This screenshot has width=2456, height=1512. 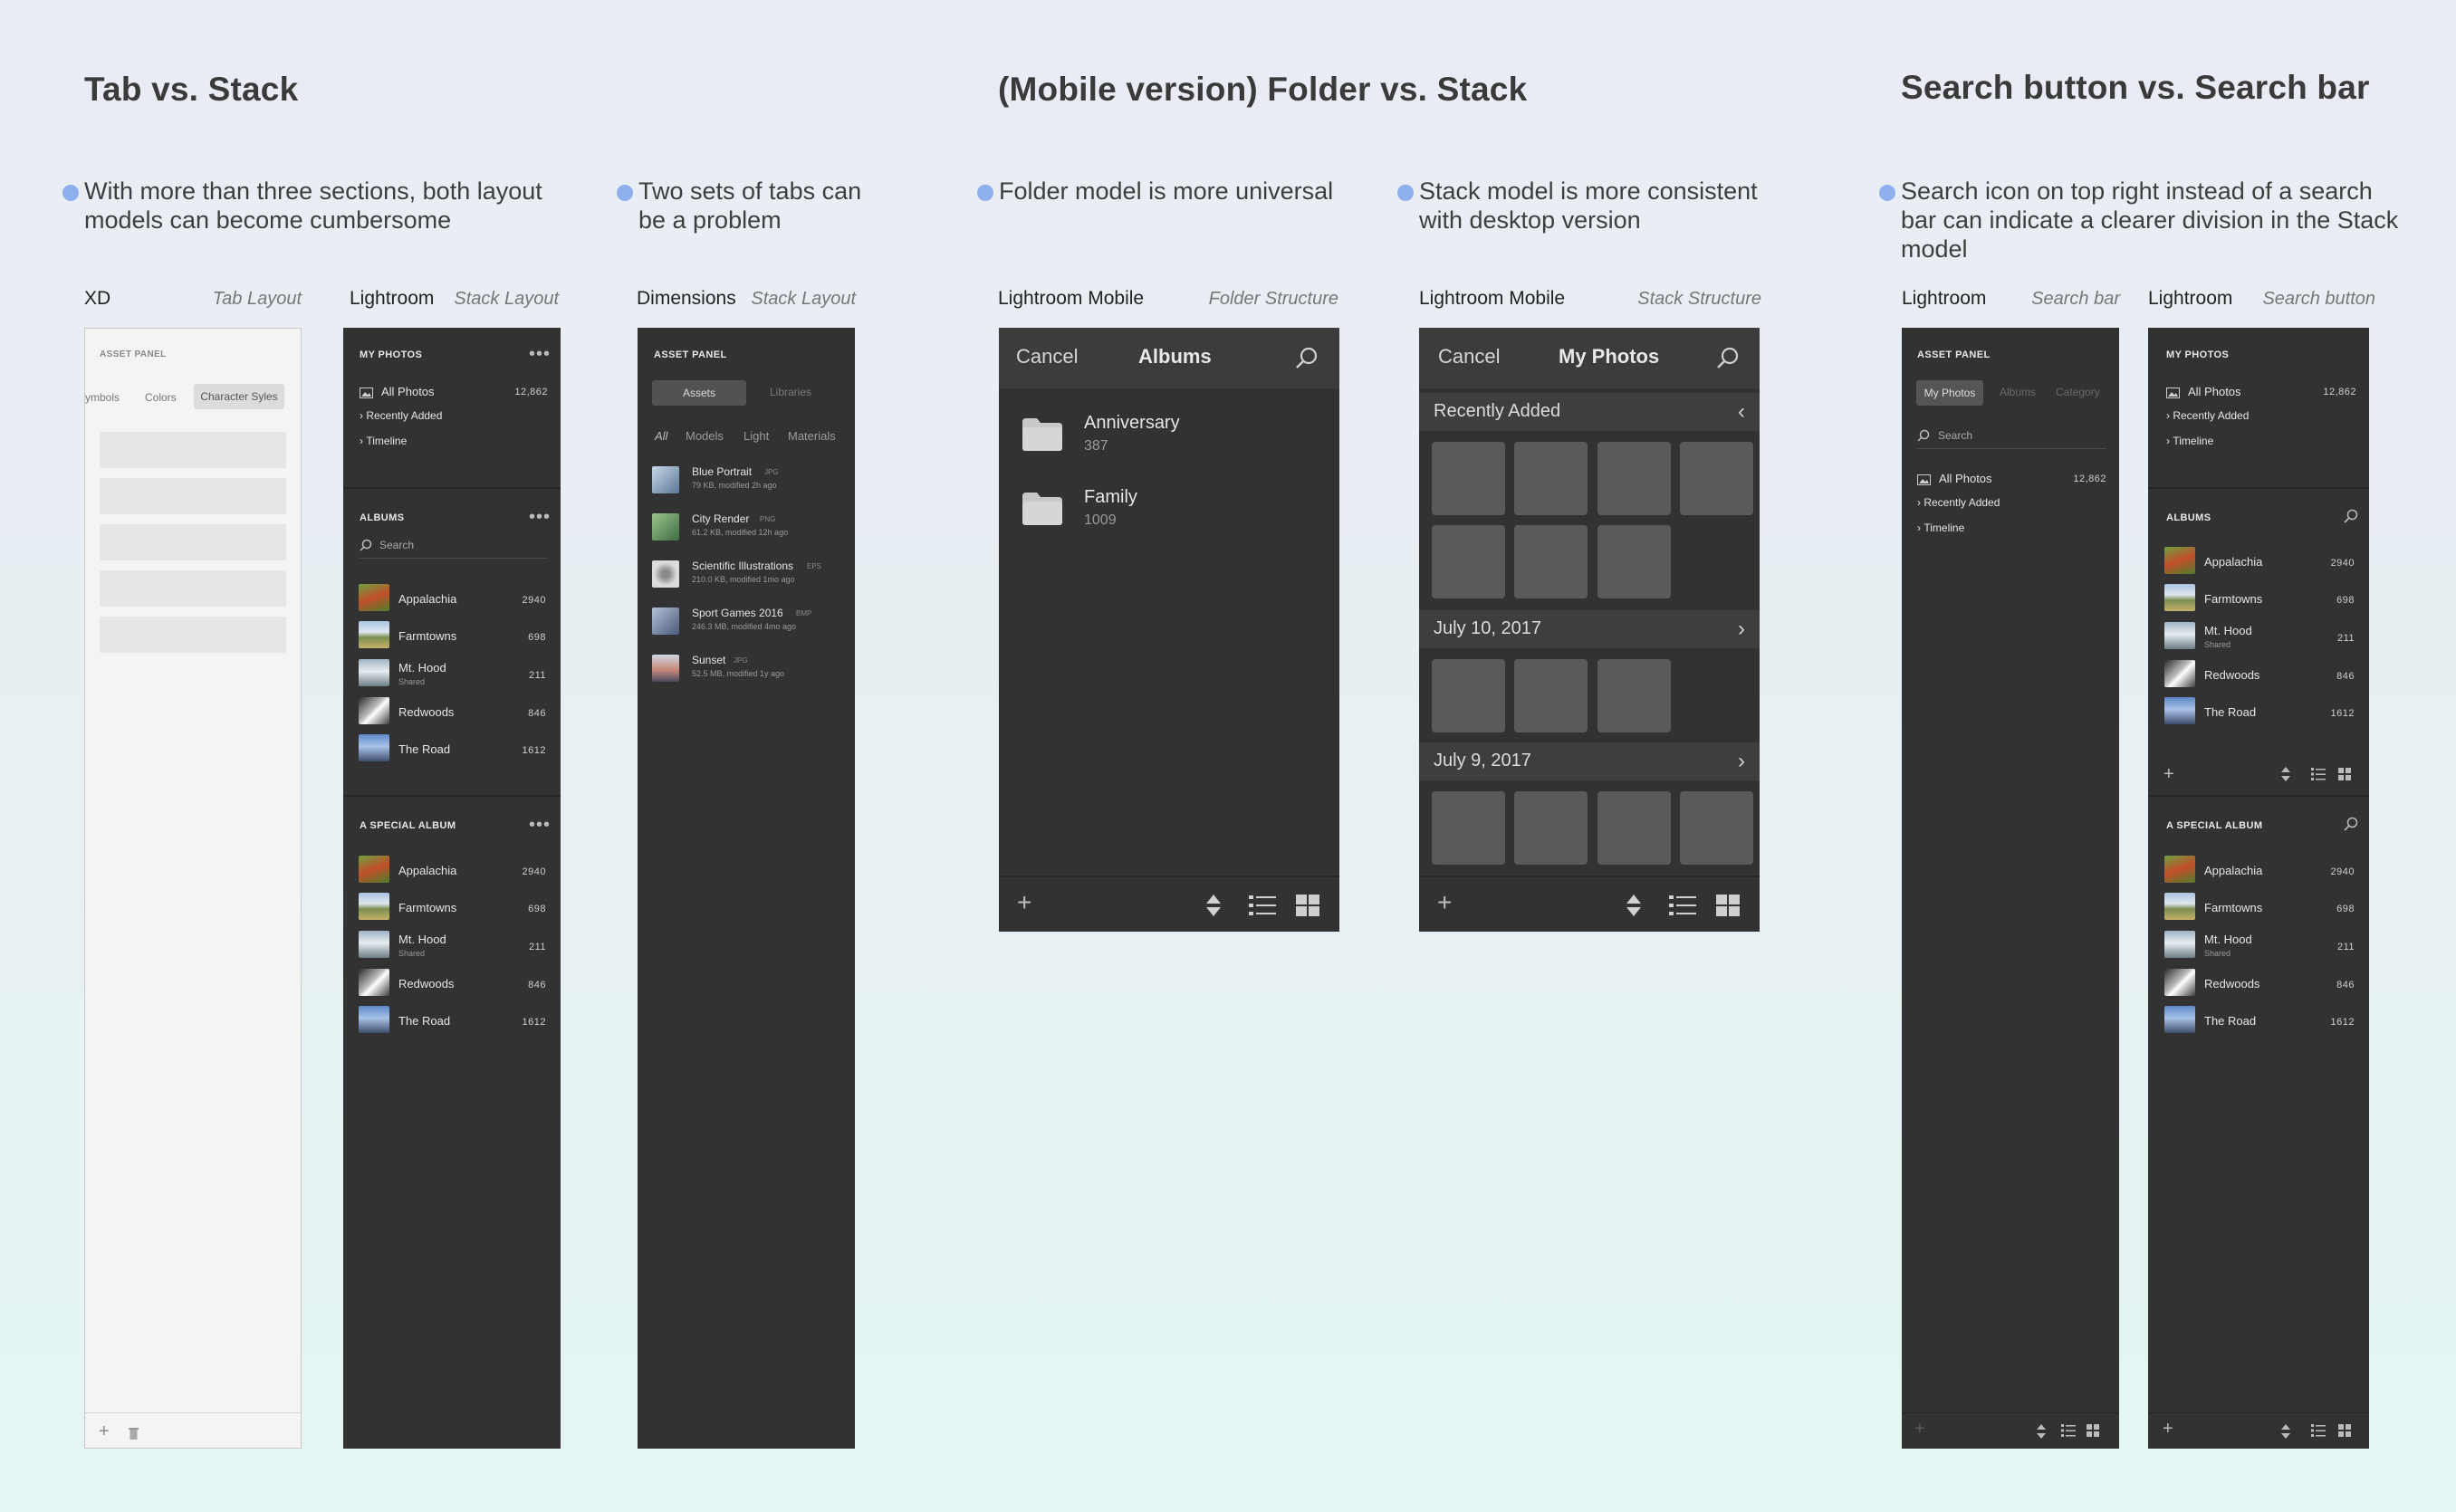 I want to click on dim-filter-all: All, so click(x=661, y=436).